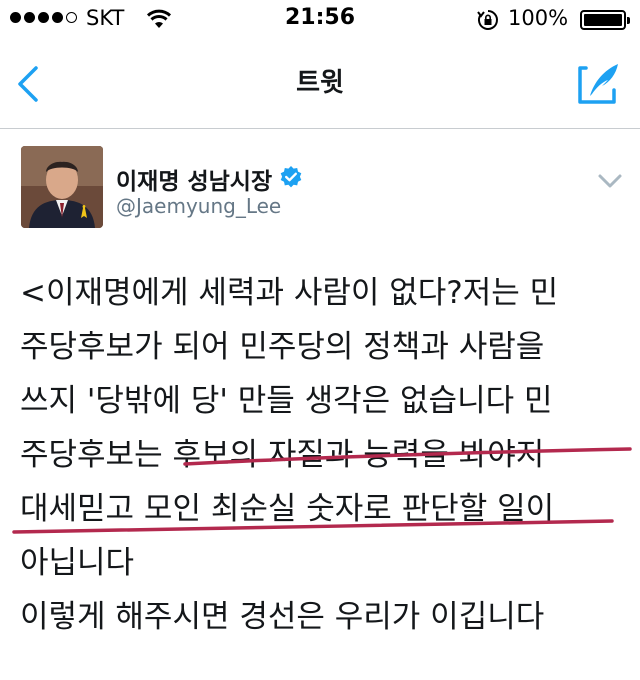 The height and width of the screenshot is (680, 640). Describe the element at coordinates (487, 20) in the screenshot. I see `rotation-lock-icon` at that location.